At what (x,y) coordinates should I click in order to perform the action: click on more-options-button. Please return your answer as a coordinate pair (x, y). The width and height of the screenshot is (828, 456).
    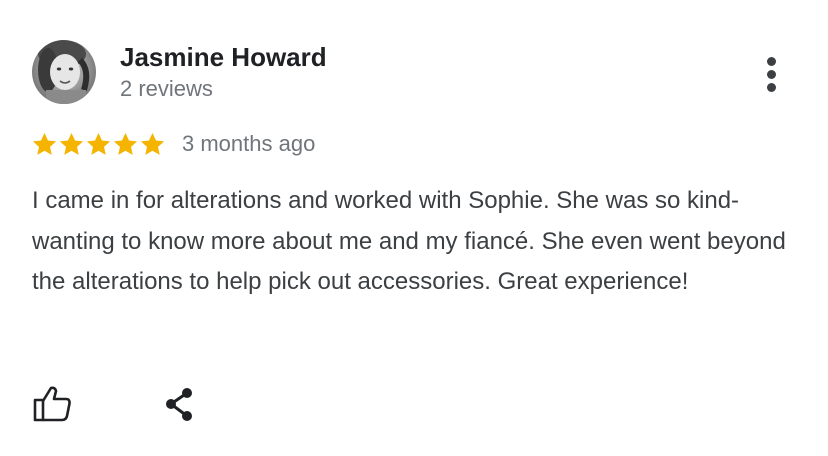
    Looking at the image, I should click on (772, 74).